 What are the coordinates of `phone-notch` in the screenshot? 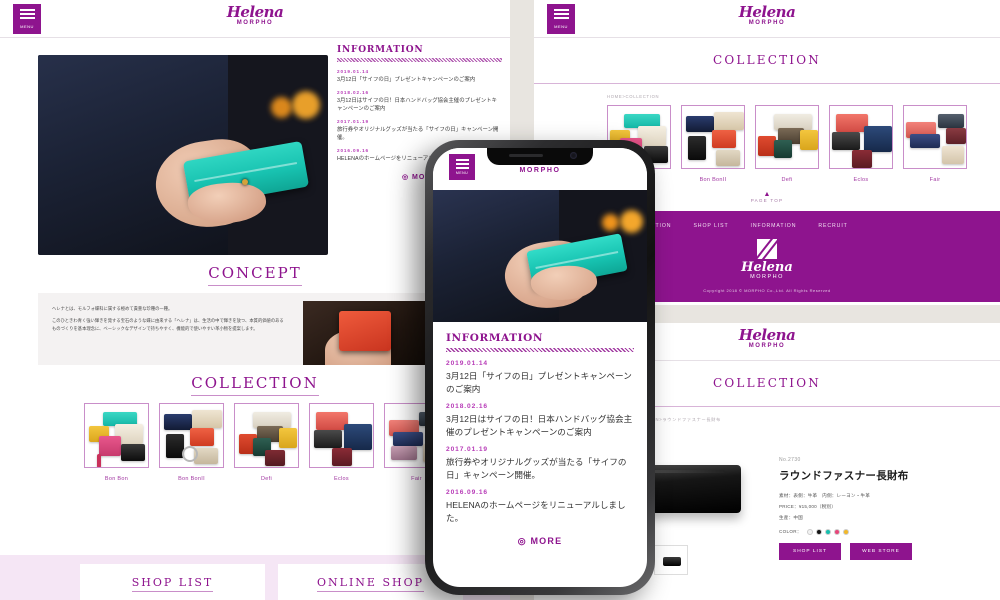 It's located at (540, 156).